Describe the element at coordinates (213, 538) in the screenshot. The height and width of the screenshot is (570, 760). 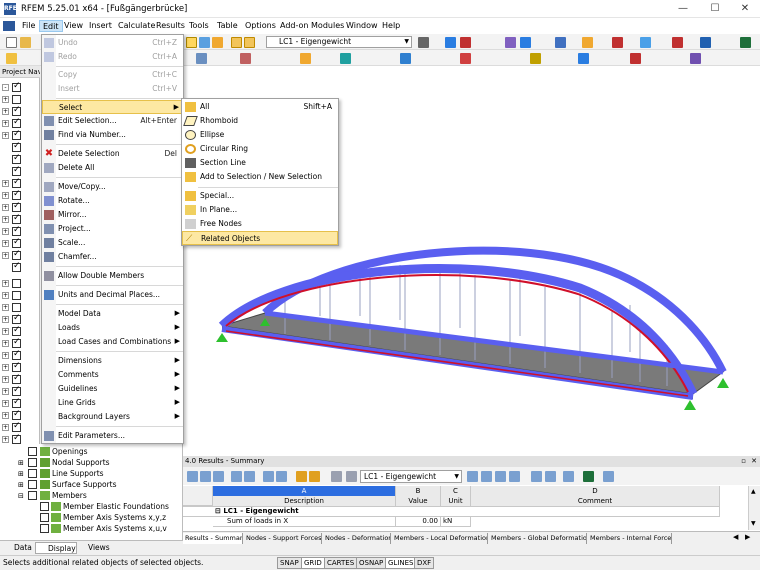
I see `tab-results-summary: Results - Summary` at that location.